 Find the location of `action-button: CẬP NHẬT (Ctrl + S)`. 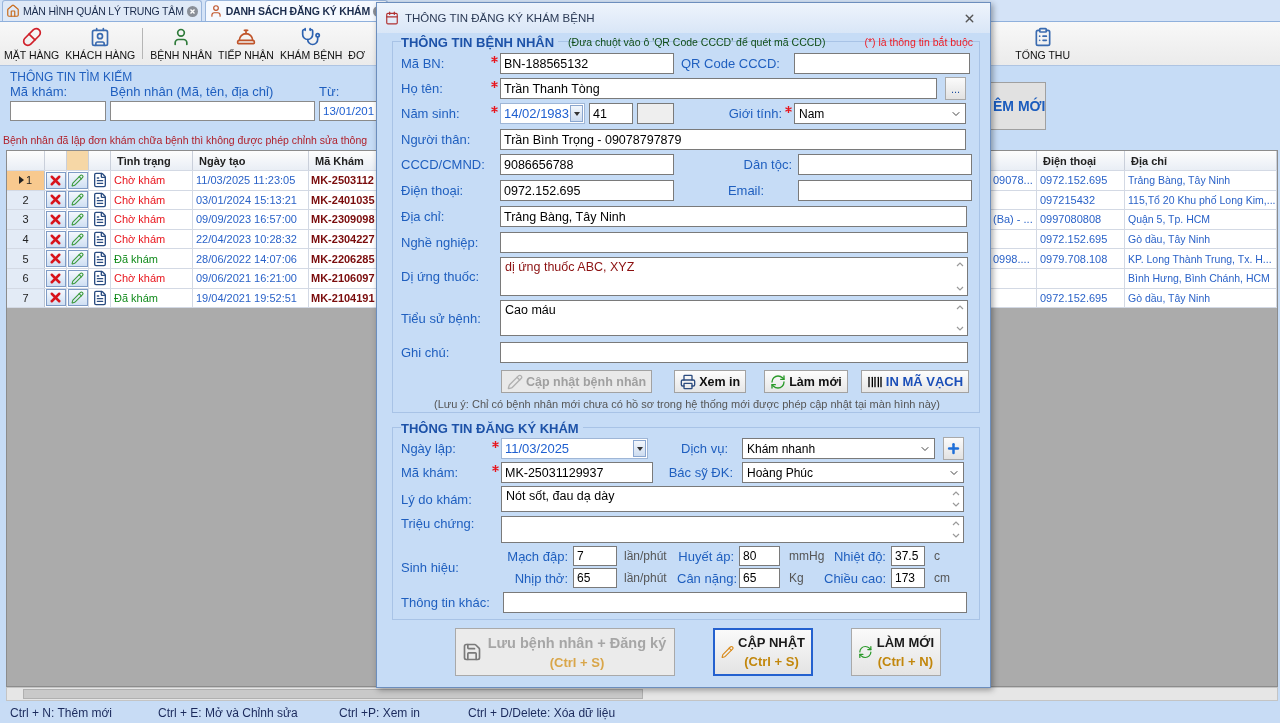

action-button: CẬP NHẬT (Ctrl + S) is located at coordinates (763, 652).